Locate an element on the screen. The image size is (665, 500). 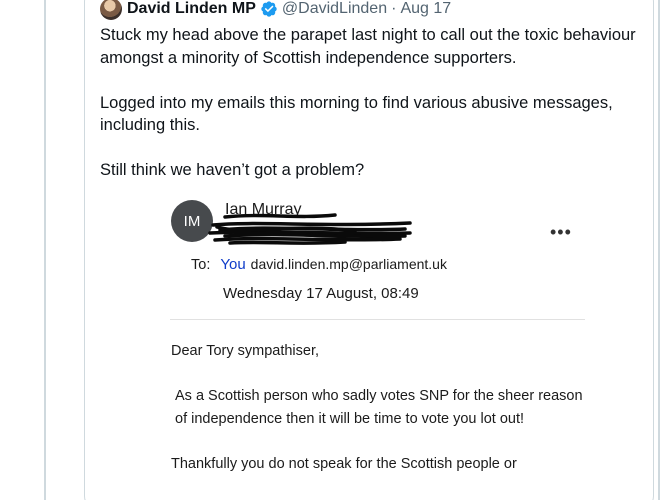
tweet-paragraph: Still think we haven’t got a problem? is located at coordinates (232, 170).